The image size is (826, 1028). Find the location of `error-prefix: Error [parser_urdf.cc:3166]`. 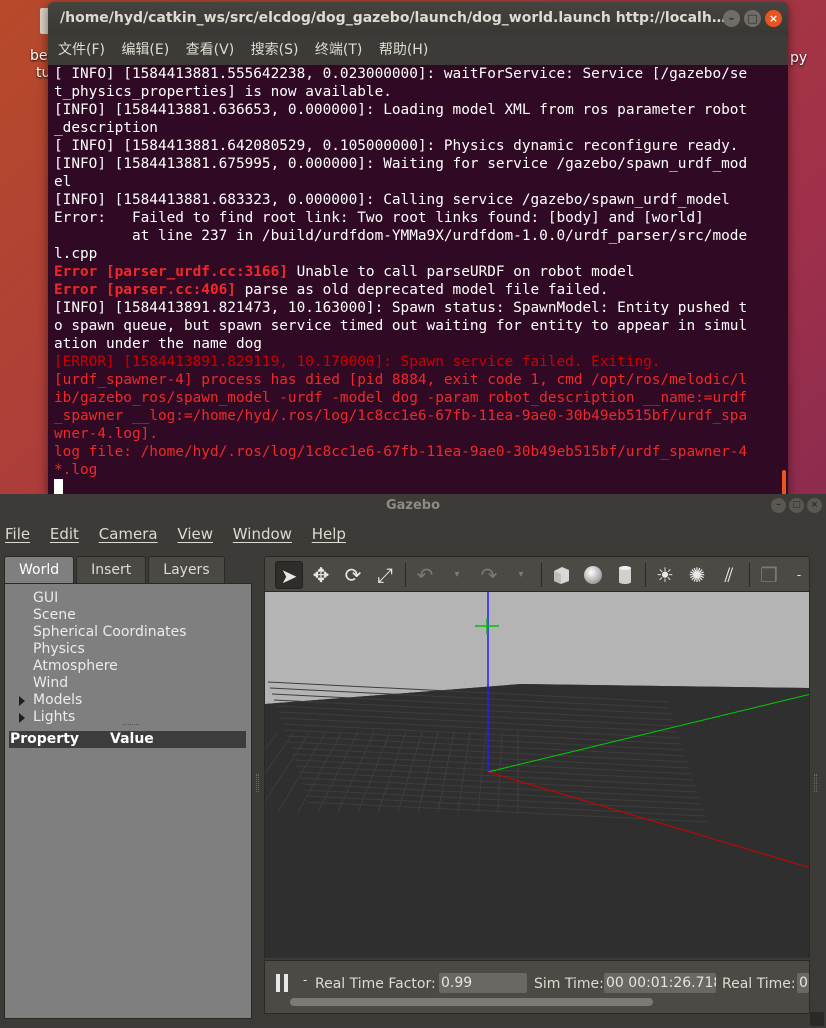

error-prefix: Error [parser_urdf.cc:3166] is located at coordinates (171, 272).